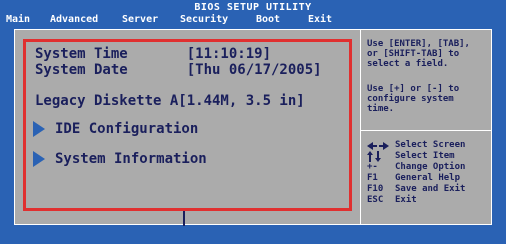 Image resolution: width=506 pixels, height=244 pixels. Describe the element at coordinates (360, 127) in the screenshot. I see `panel-divider` at that location.